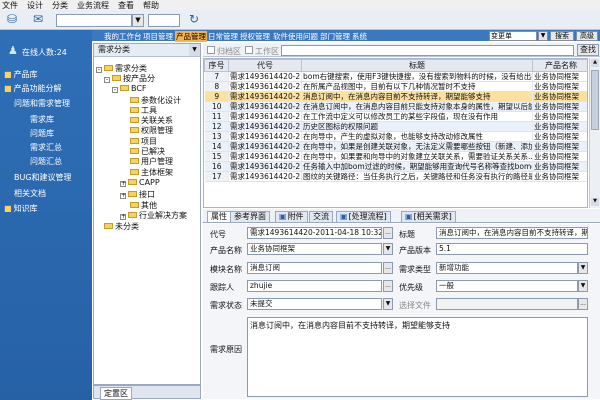  Describe the element at coordinates (194, 19) in the screenshot. I see `refresh-icon: ↻` at that location.